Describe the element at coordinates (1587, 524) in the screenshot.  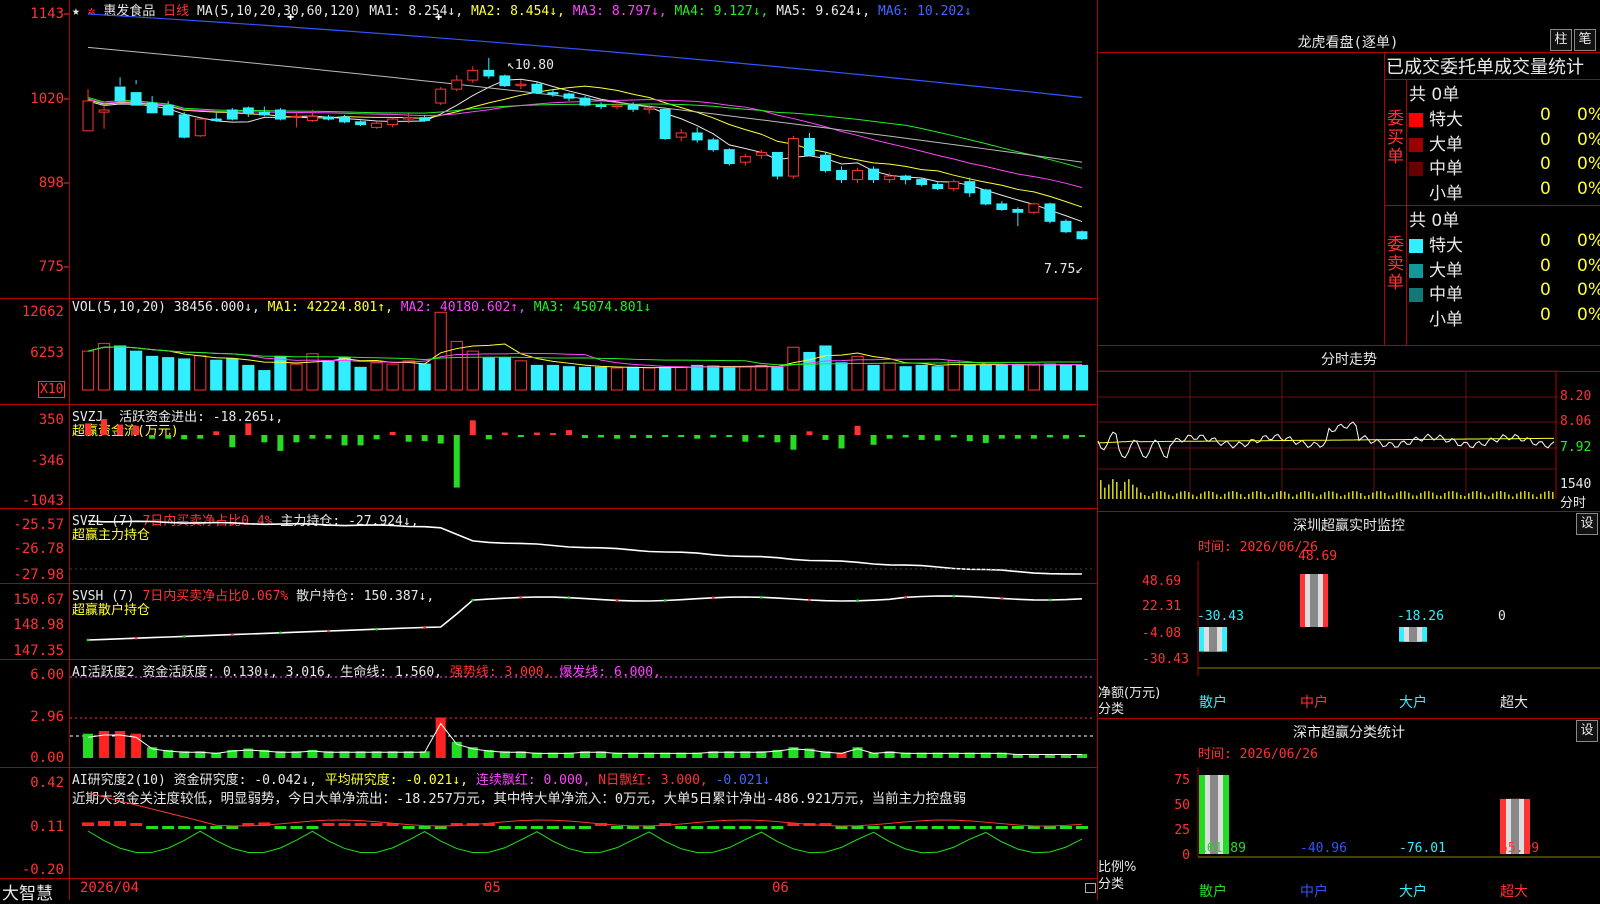
I see `sz-settings-button: 设` at that location.